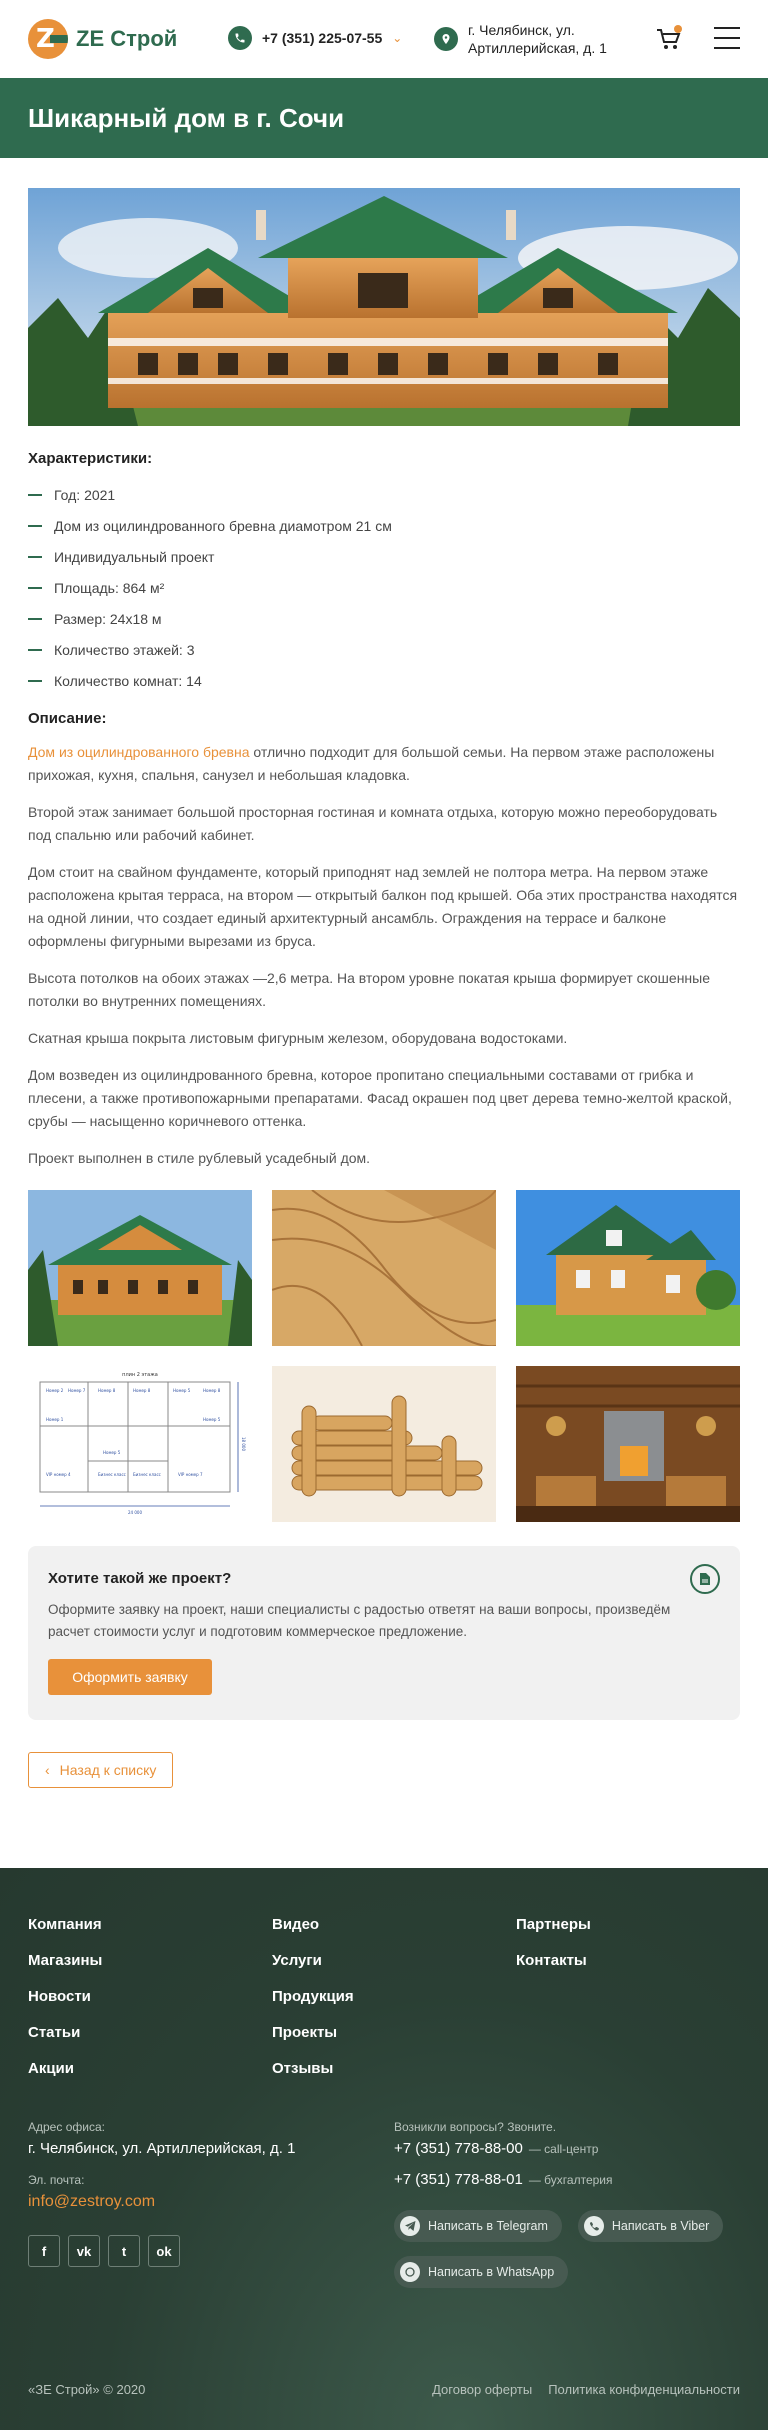 The height and width of the screenshot is (2430, 768). Describe the element at coordinates (135, 1512) in the screenshot. I see `svg-text: 24 000` at that location.